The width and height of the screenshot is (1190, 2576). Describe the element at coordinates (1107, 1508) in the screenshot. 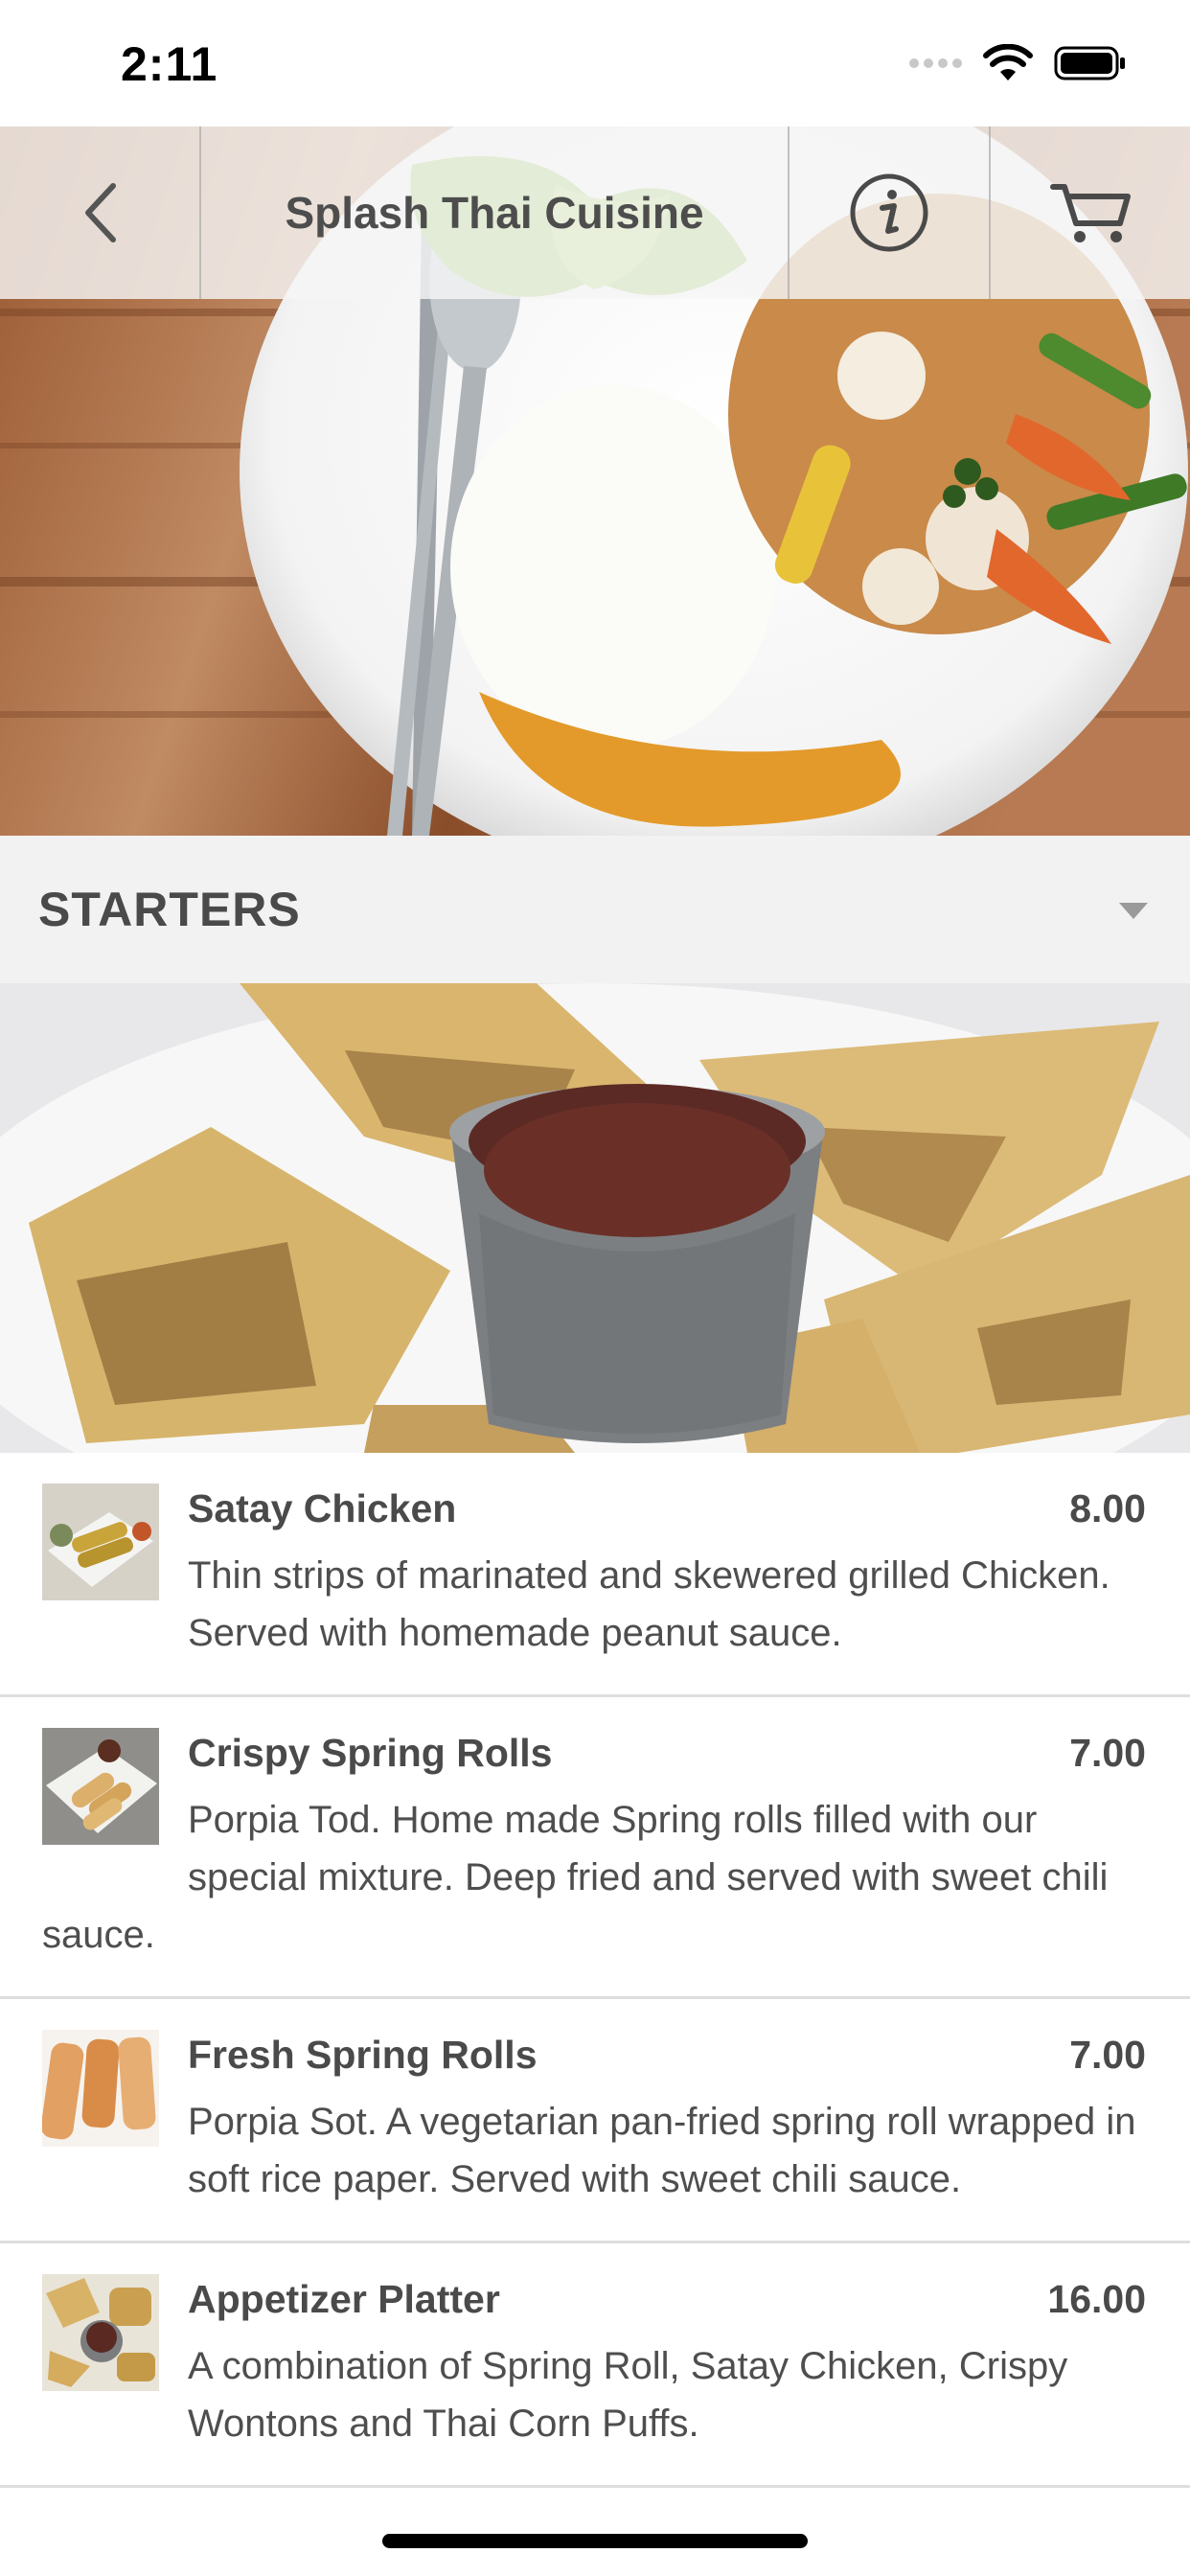

I see `menu-item-price: 8.00` at that location.